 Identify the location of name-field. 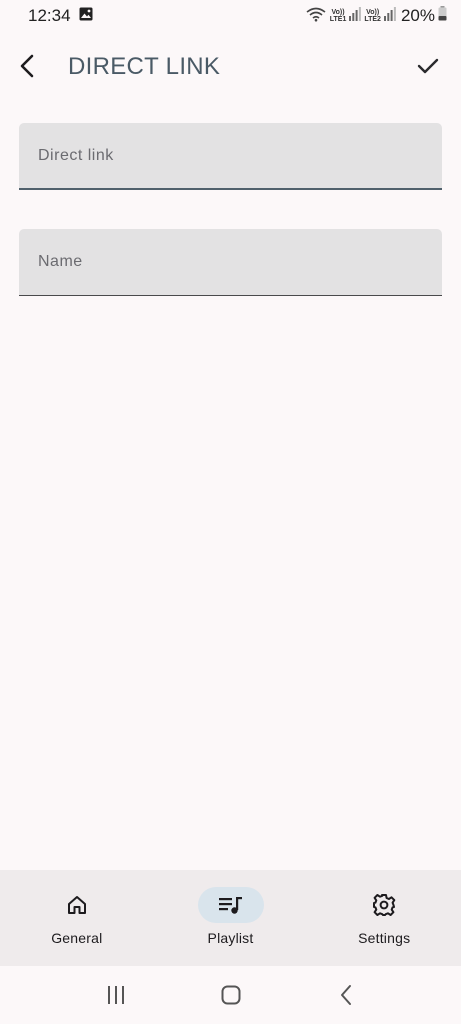
(230, 262).